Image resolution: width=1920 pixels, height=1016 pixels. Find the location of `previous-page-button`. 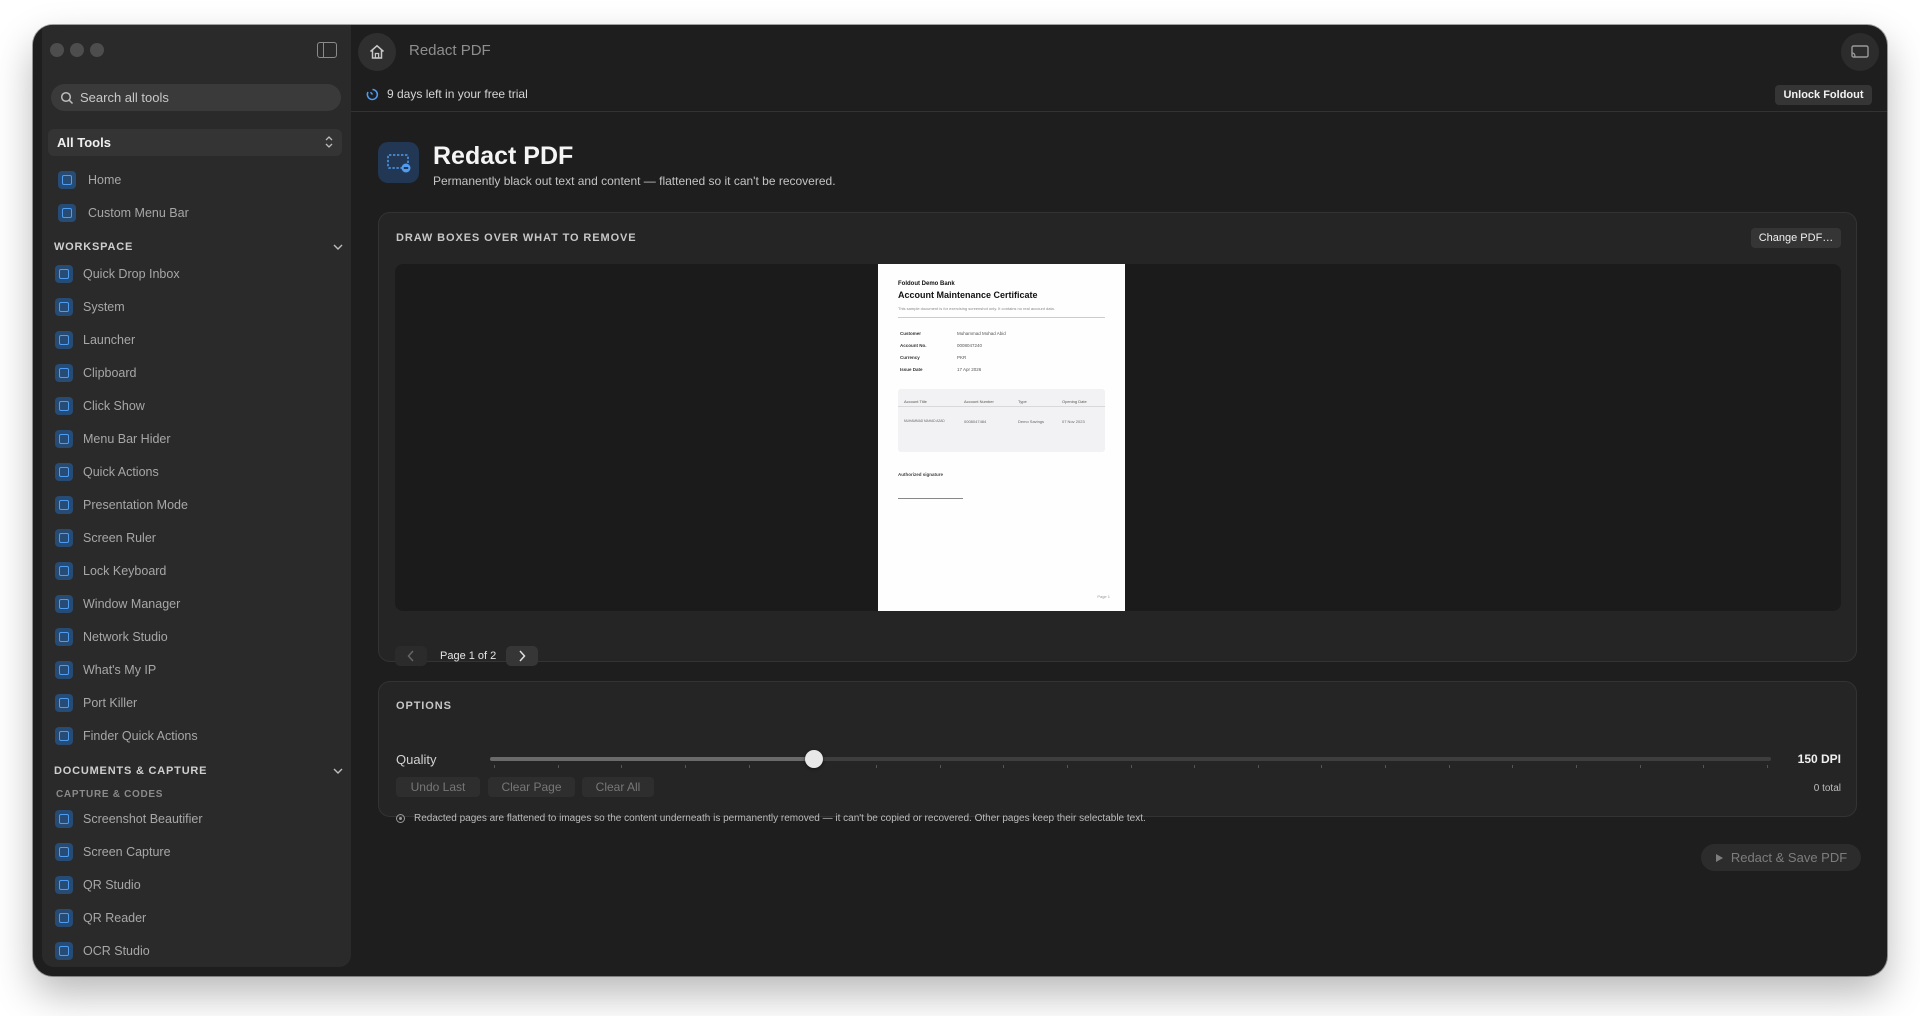

previous-page-button is located at coordinates (411, 656).